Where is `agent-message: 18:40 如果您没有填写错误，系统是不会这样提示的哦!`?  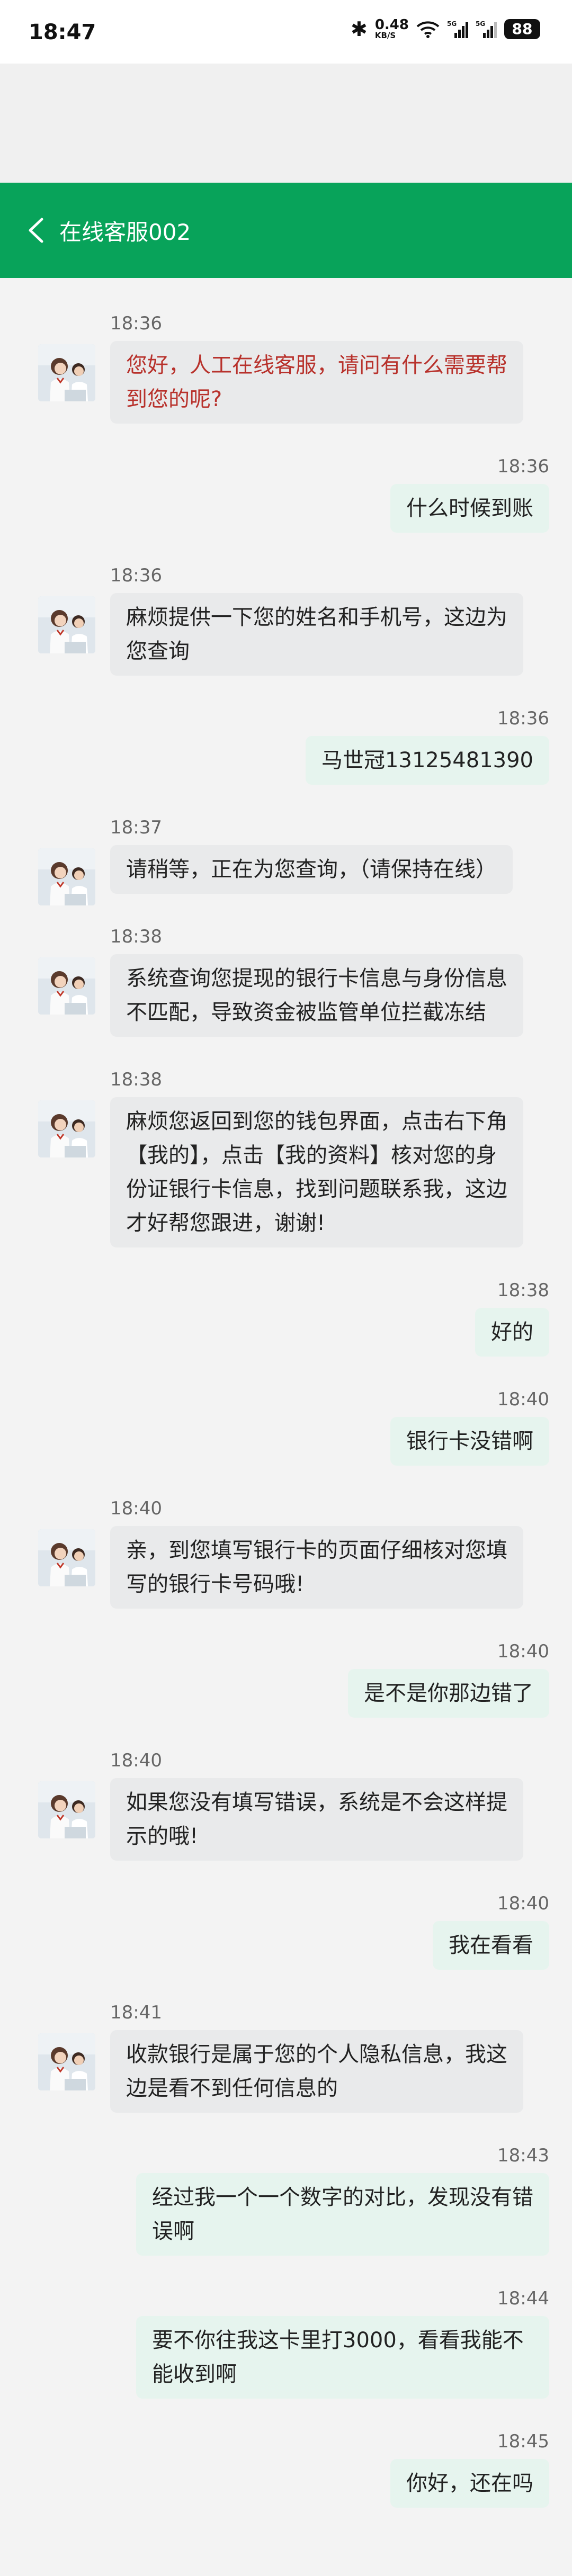 agent-message: 18:40 如果您没有填写错误，系统是不会这样提示的哦! is located at coordinates (286, 1805).